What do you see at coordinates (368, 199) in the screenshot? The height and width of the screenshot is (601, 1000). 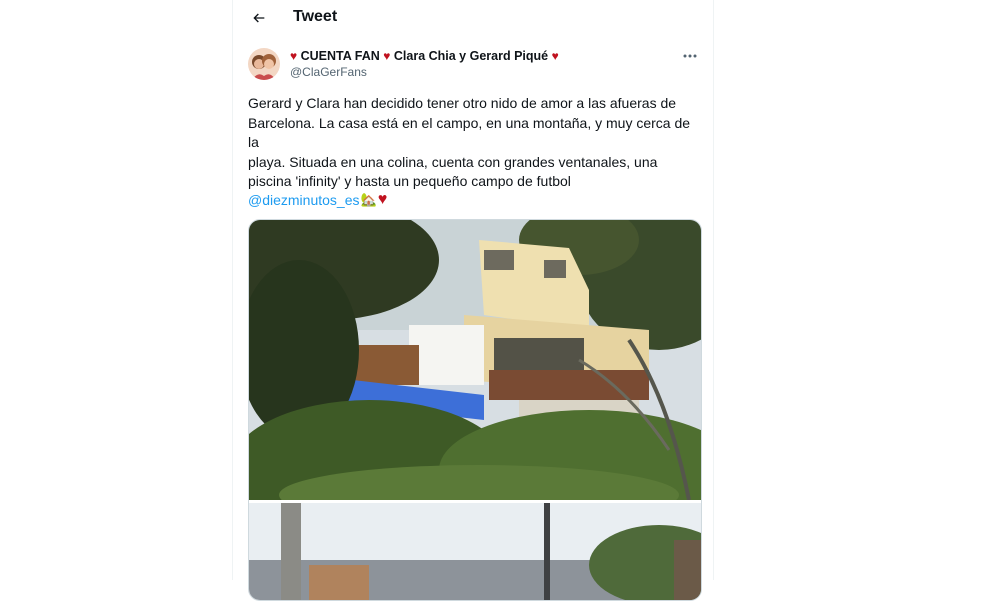 I see `house-icon: 🏡` at bounding box center [368, 199].